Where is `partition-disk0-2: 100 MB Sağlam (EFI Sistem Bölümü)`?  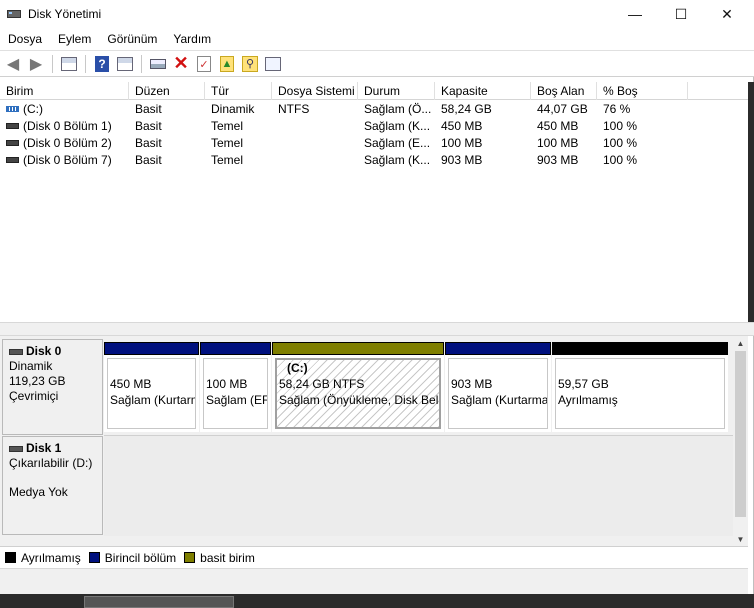 partition-disk0-2: 100 MB Sağlam (EFI Sistem Bölümü) is located at coordinates (235, 387).